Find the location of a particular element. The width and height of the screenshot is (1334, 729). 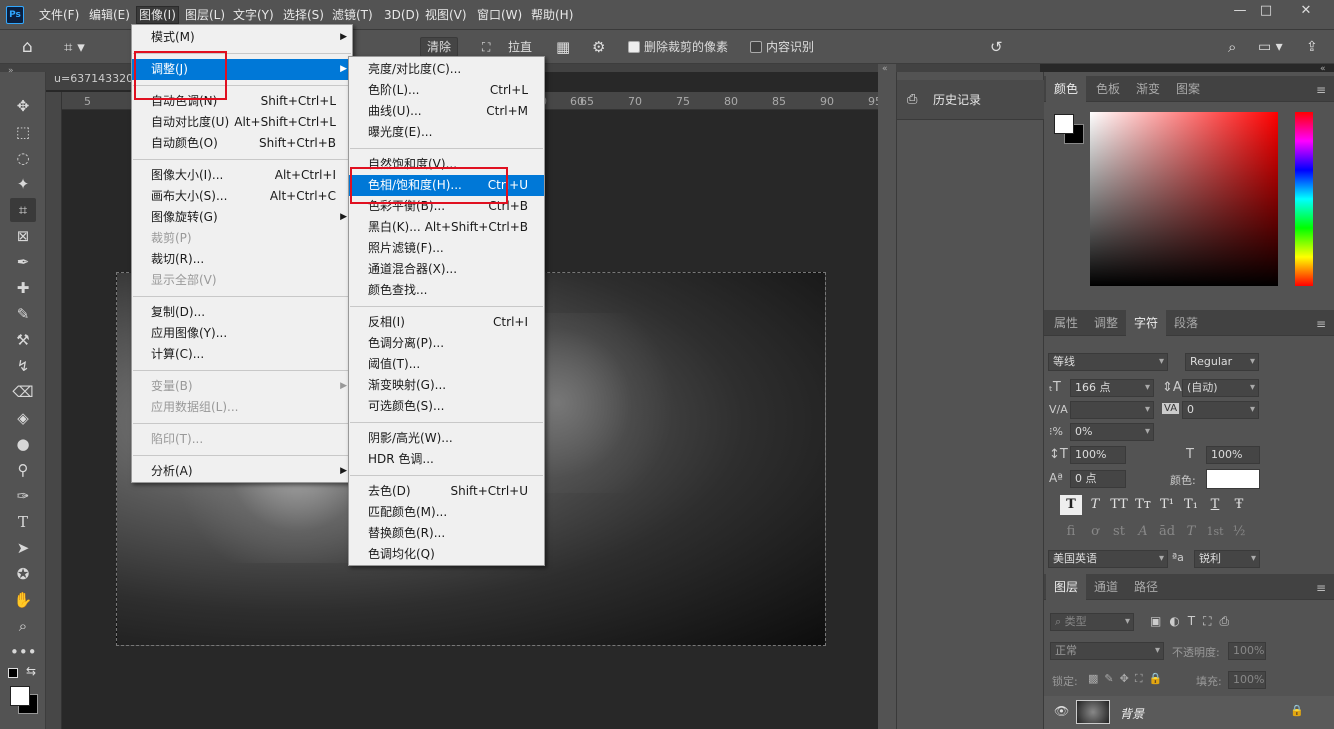

font-family-select: 等线 ▾ is located at coordinates (1108, 362).